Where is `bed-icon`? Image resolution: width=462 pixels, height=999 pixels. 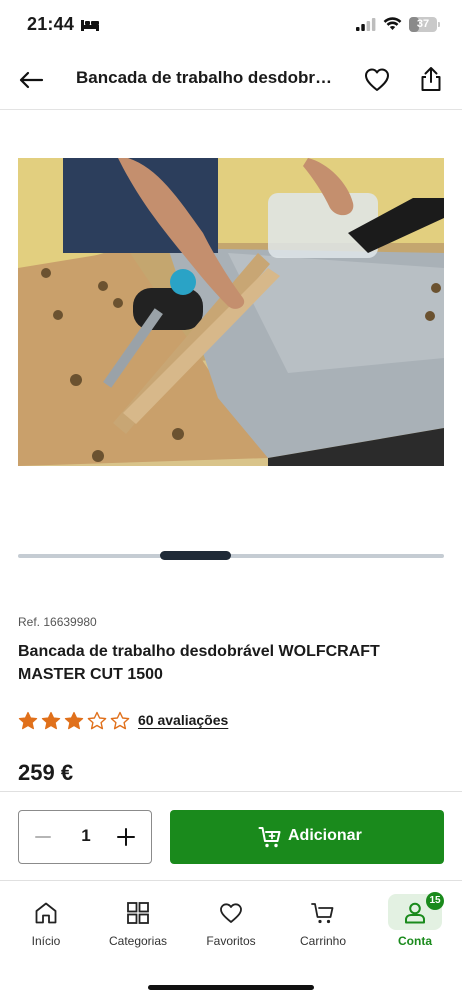
bed-icon is located at coordinates (90, 25).